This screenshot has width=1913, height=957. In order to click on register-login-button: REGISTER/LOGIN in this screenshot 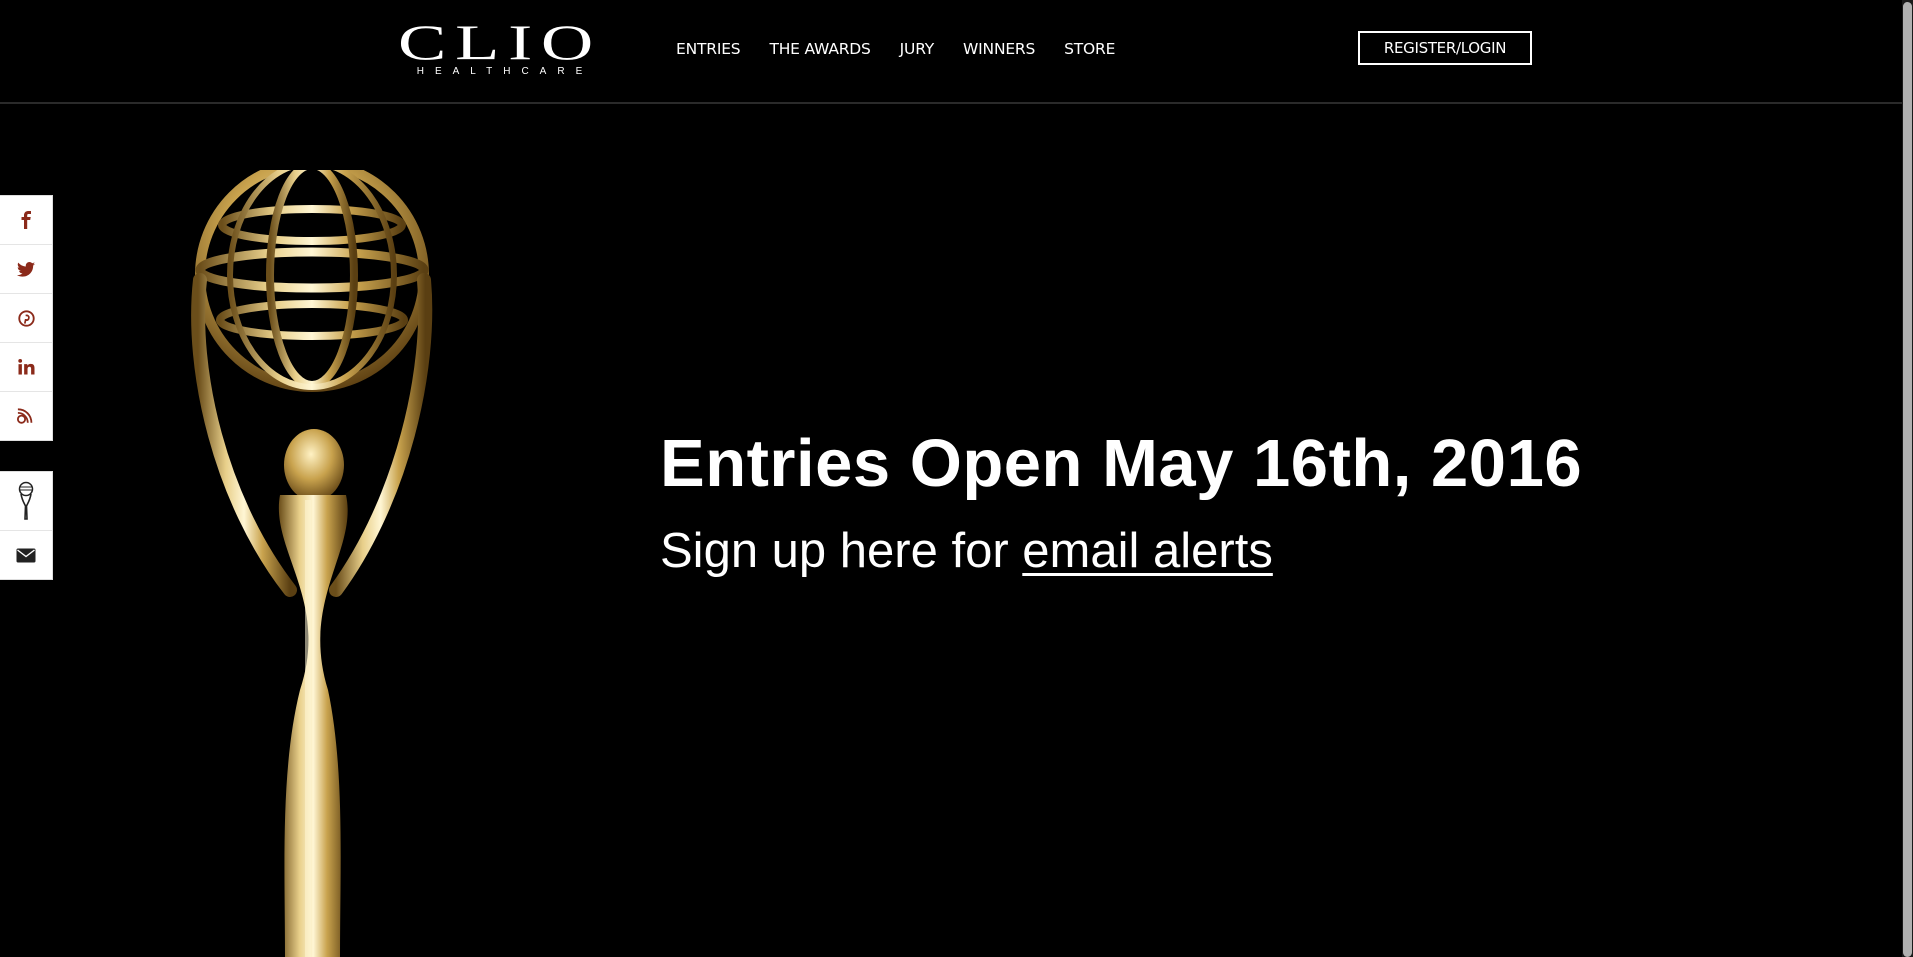, I will do `click(1445, 48)`.